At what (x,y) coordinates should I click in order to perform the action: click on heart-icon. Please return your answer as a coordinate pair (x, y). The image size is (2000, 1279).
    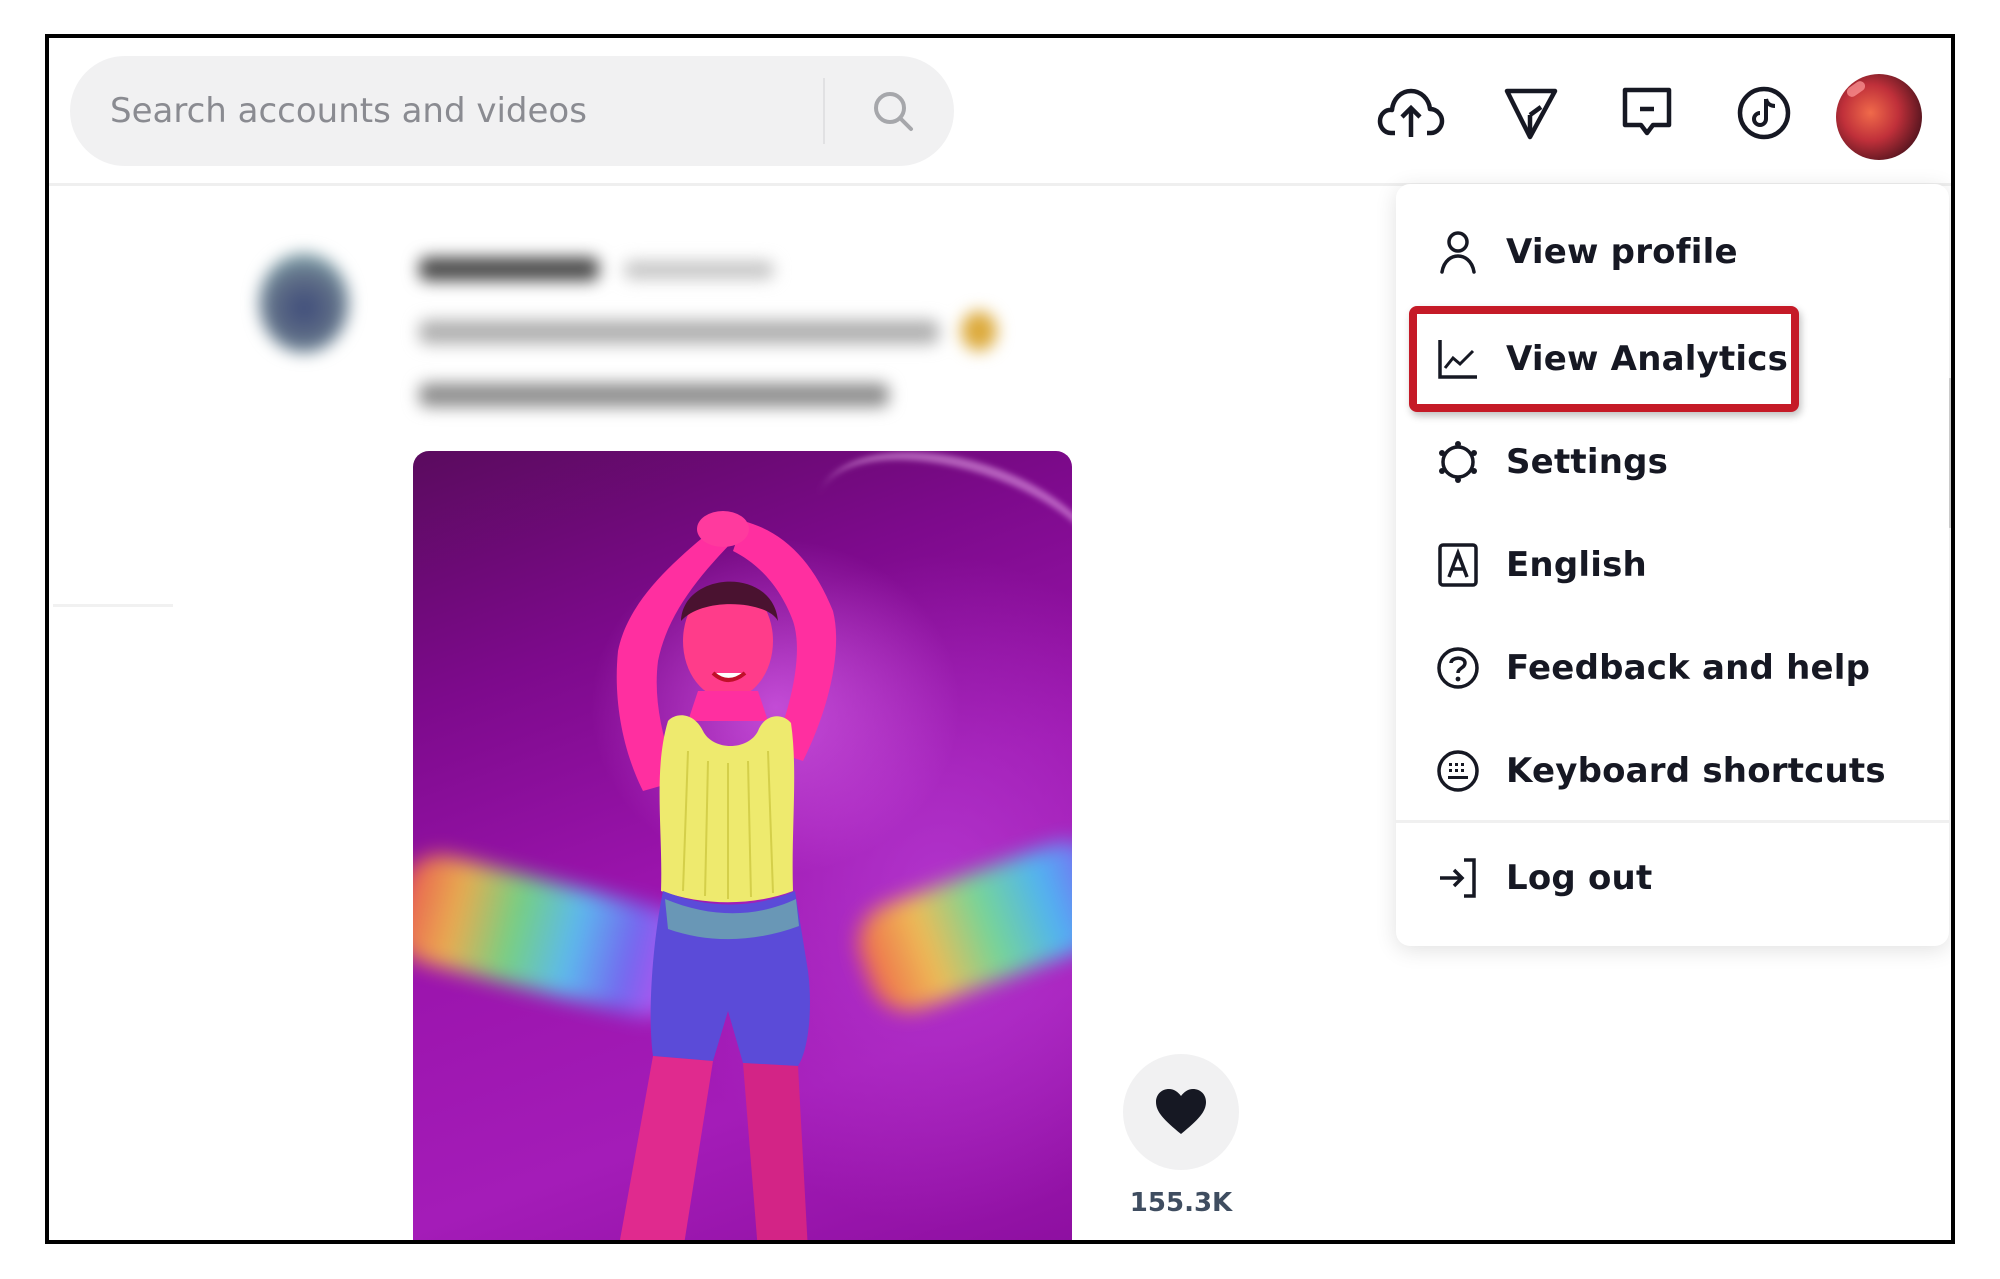
    Looking at the image, I should click on (1181, 1111).